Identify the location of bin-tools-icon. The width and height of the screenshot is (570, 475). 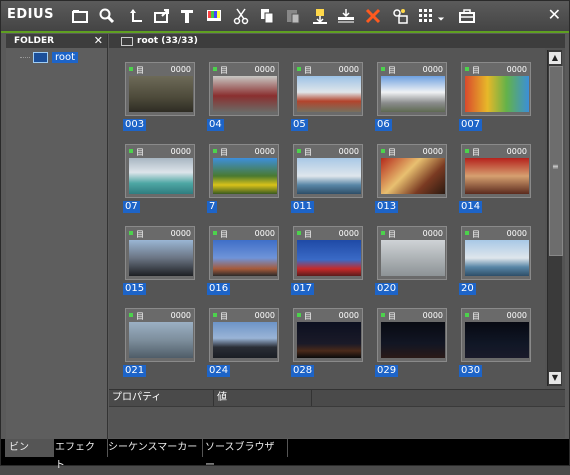
(467, 16).